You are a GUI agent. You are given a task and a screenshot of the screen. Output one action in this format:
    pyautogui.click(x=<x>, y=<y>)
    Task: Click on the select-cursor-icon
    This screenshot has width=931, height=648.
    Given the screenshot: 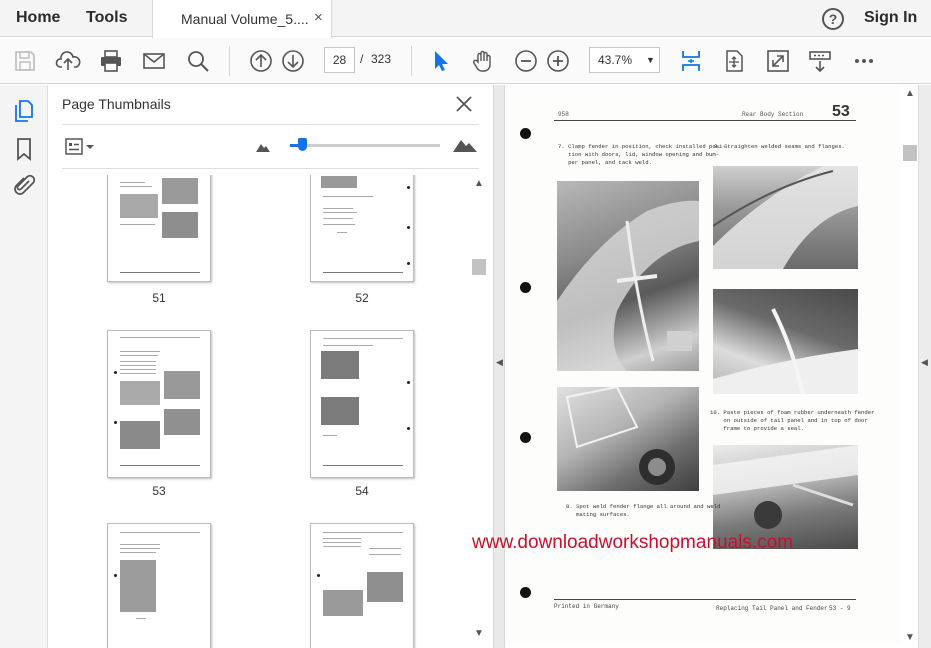 What is the action you would take?
    pyautogui.click(x=441, y=61)
    